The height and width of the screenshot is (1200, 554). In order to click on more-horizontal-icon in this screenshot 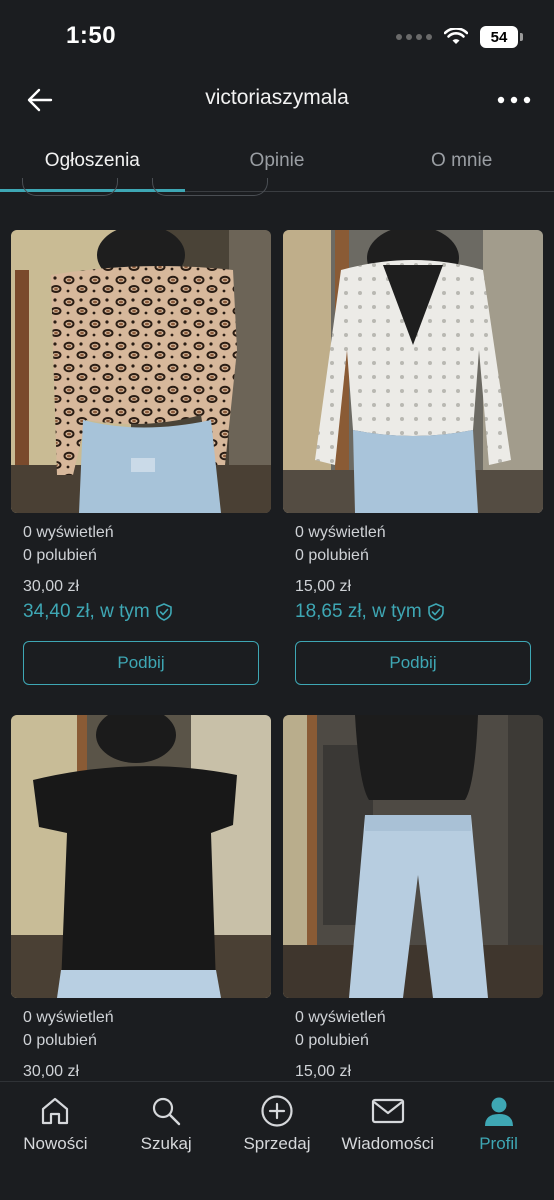, I will do `click(514, 100)`.